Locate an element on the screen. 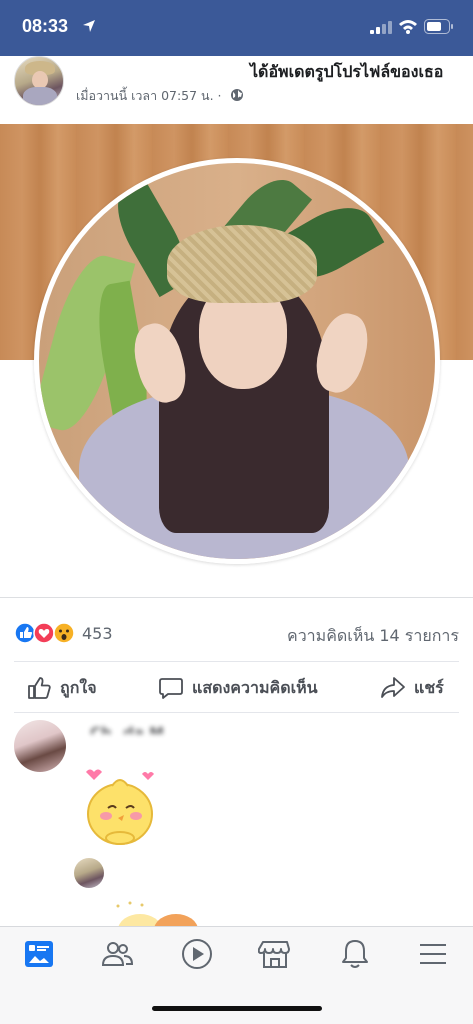 The image size is (473, 1024). post-title: ได้อัพเดตรูปโปรไฟล์ของเธอ is located at coordinates (347, 71).